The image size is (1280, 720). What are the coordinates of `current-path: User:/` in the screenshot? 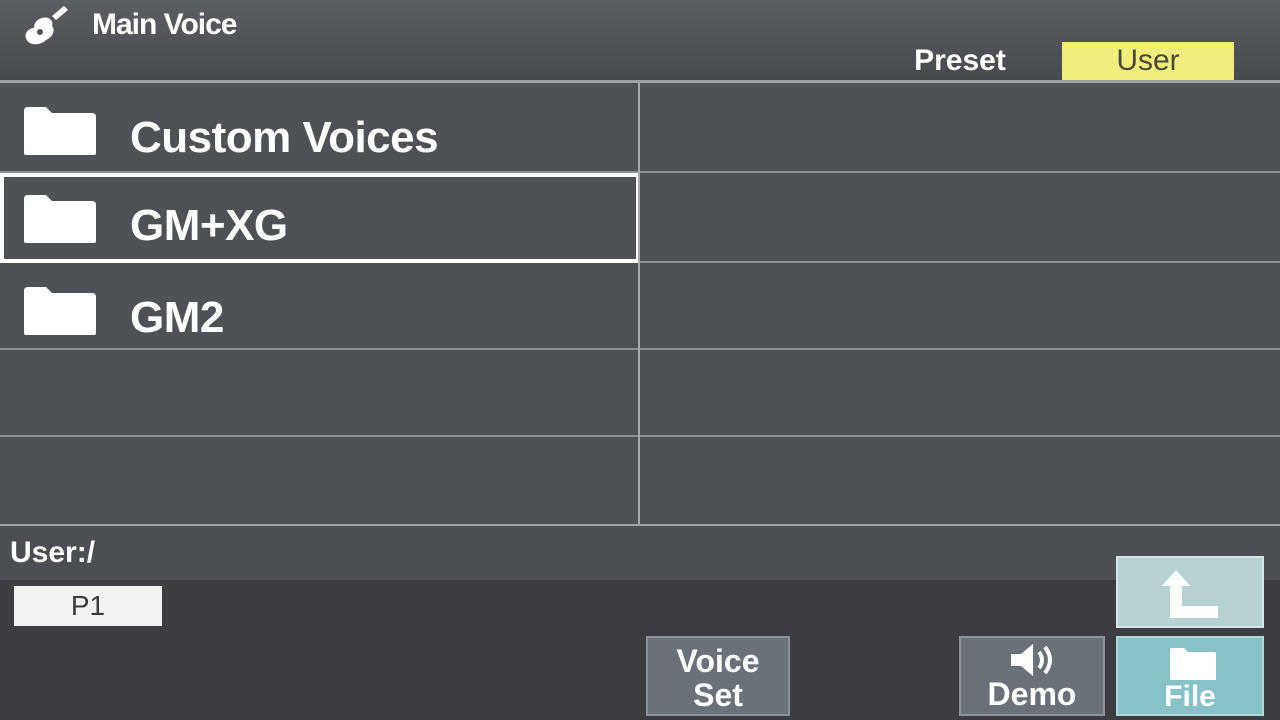 It's located at (53, 552).